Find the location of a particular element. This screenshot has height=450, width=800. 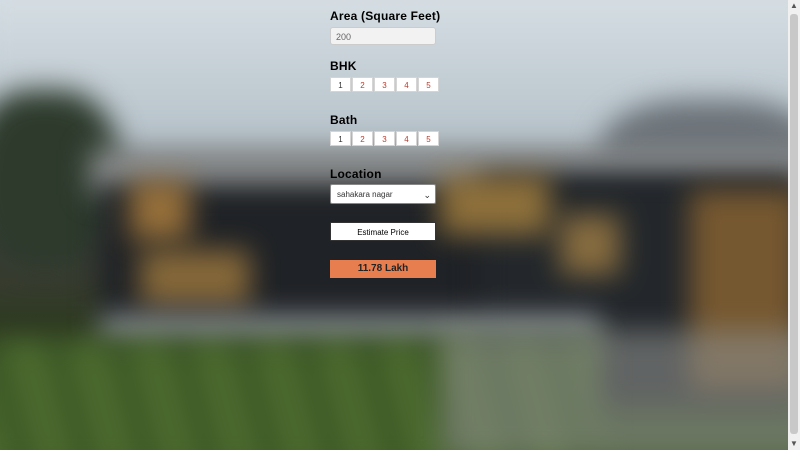

scroll-up-icon: ▲ is located at coordinates (794, 6).